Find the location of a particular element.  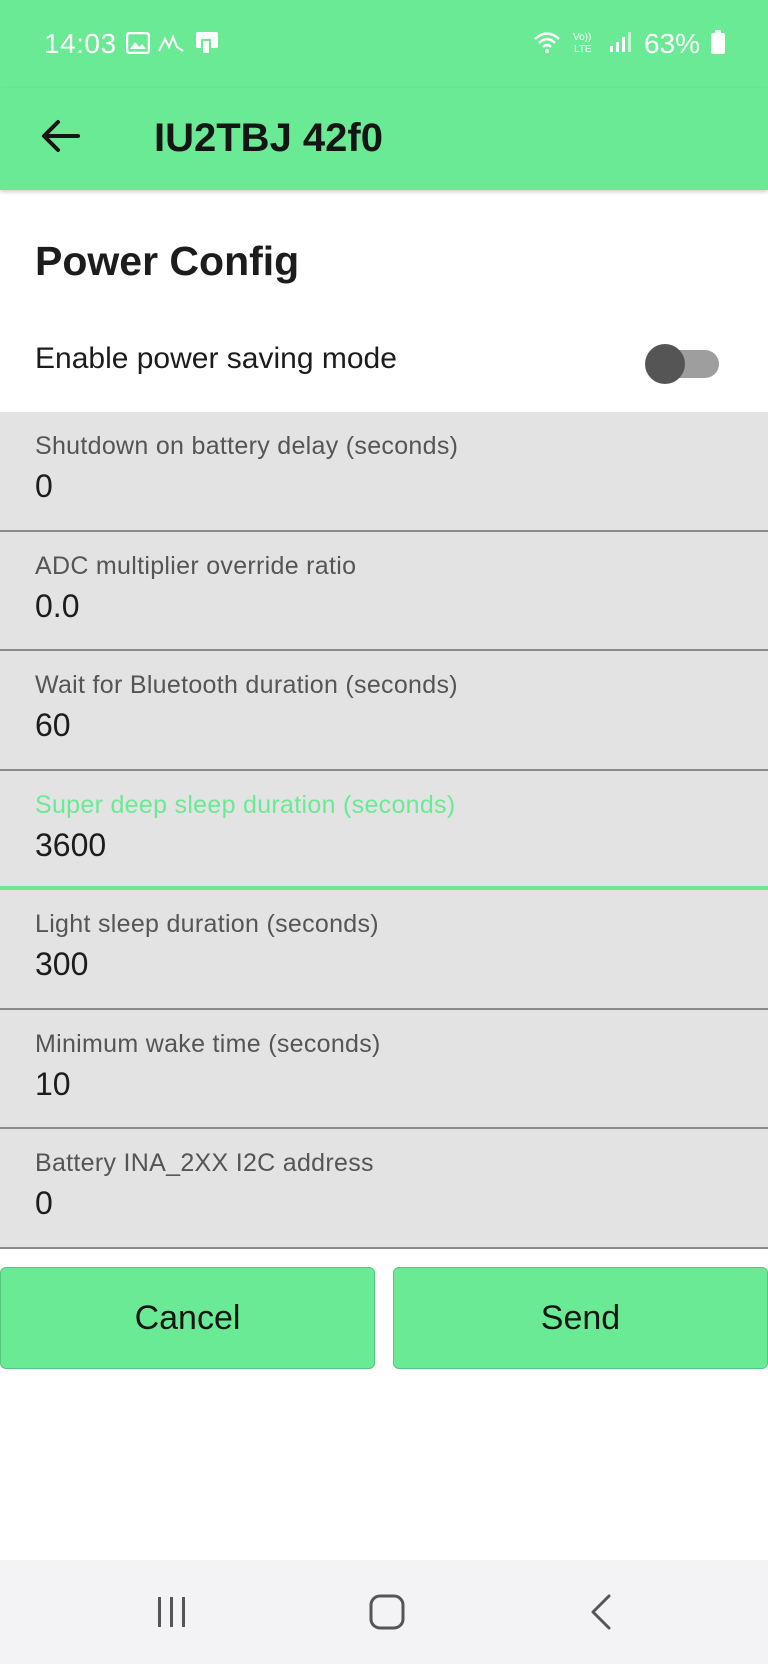

light-sleep-field: Light sleep duration (seconds) 300 is located at coordinates (384, 950).